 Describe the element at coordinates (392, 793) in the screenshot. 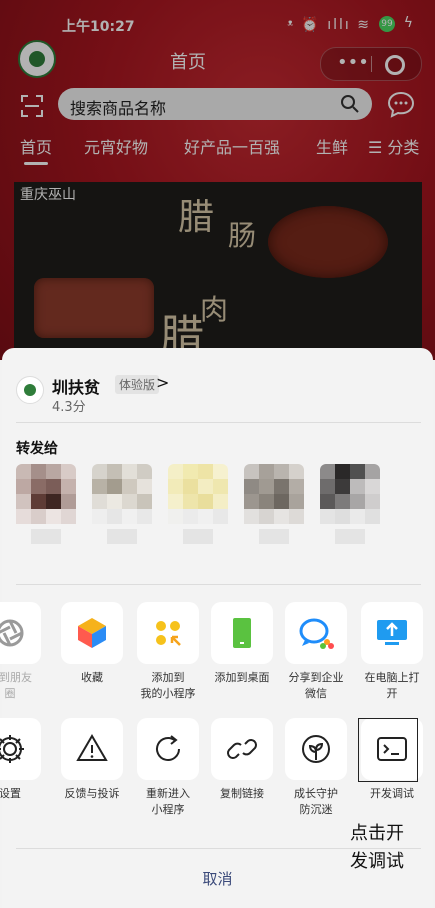

I see `action-label: 开发调试` at that location.